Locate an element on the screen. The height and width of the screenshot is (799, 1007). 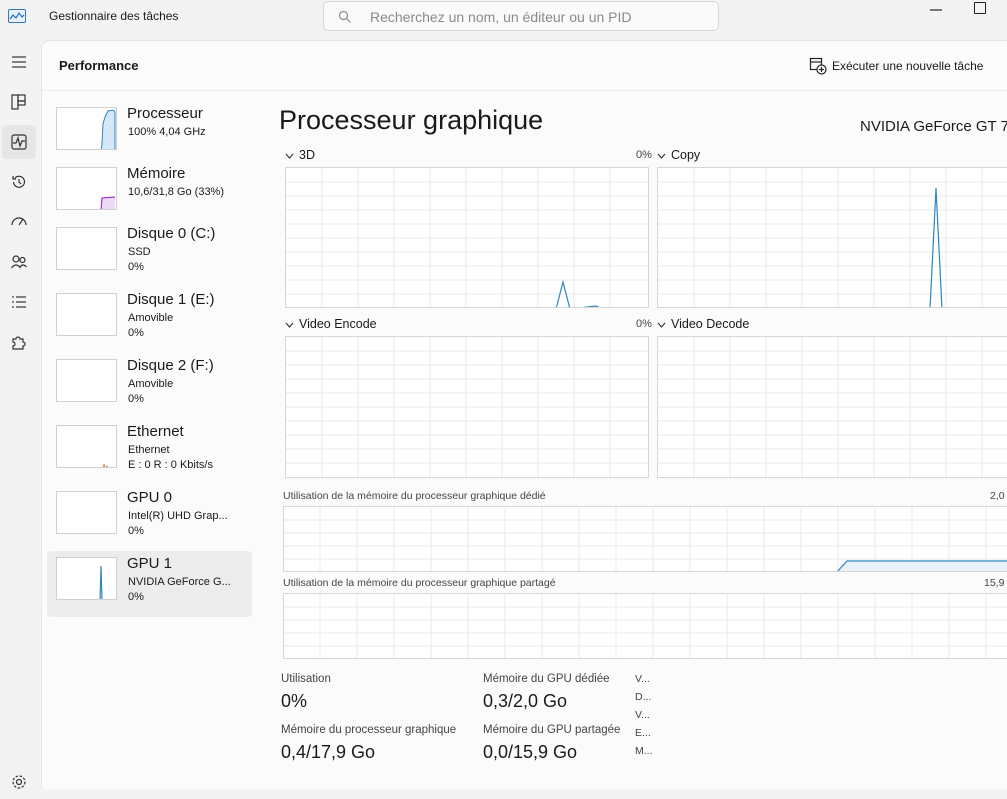
stat-dedicated-memory-value: 0,3/2,0 Go is located at coordinates (525, 701).